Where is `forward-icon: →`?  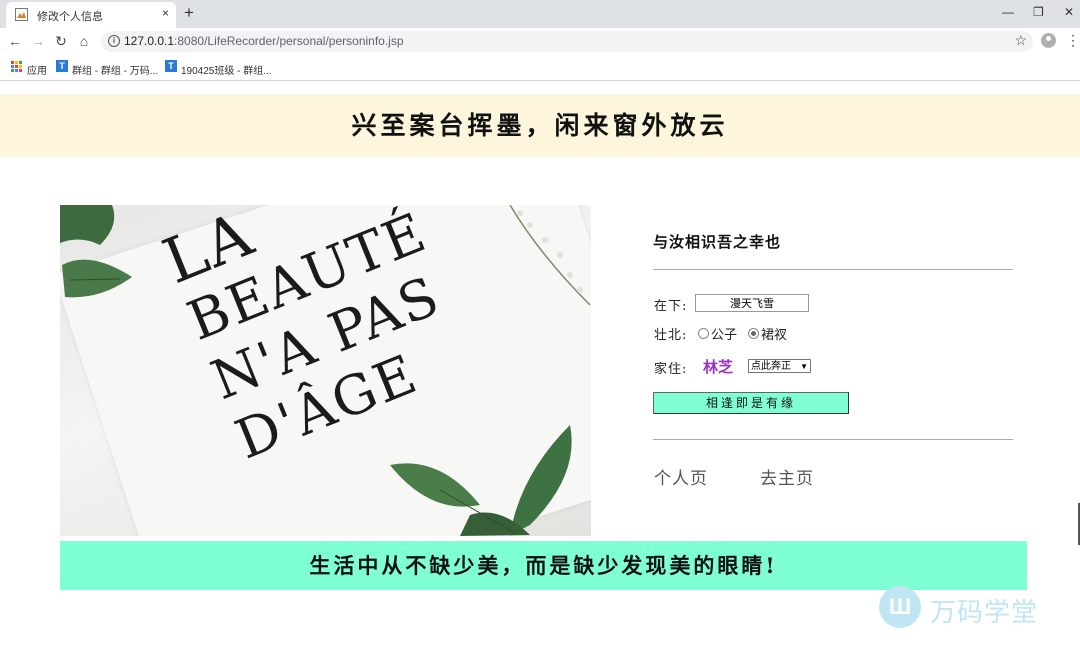 forward-icon: → is located at coordinates (38, 41).